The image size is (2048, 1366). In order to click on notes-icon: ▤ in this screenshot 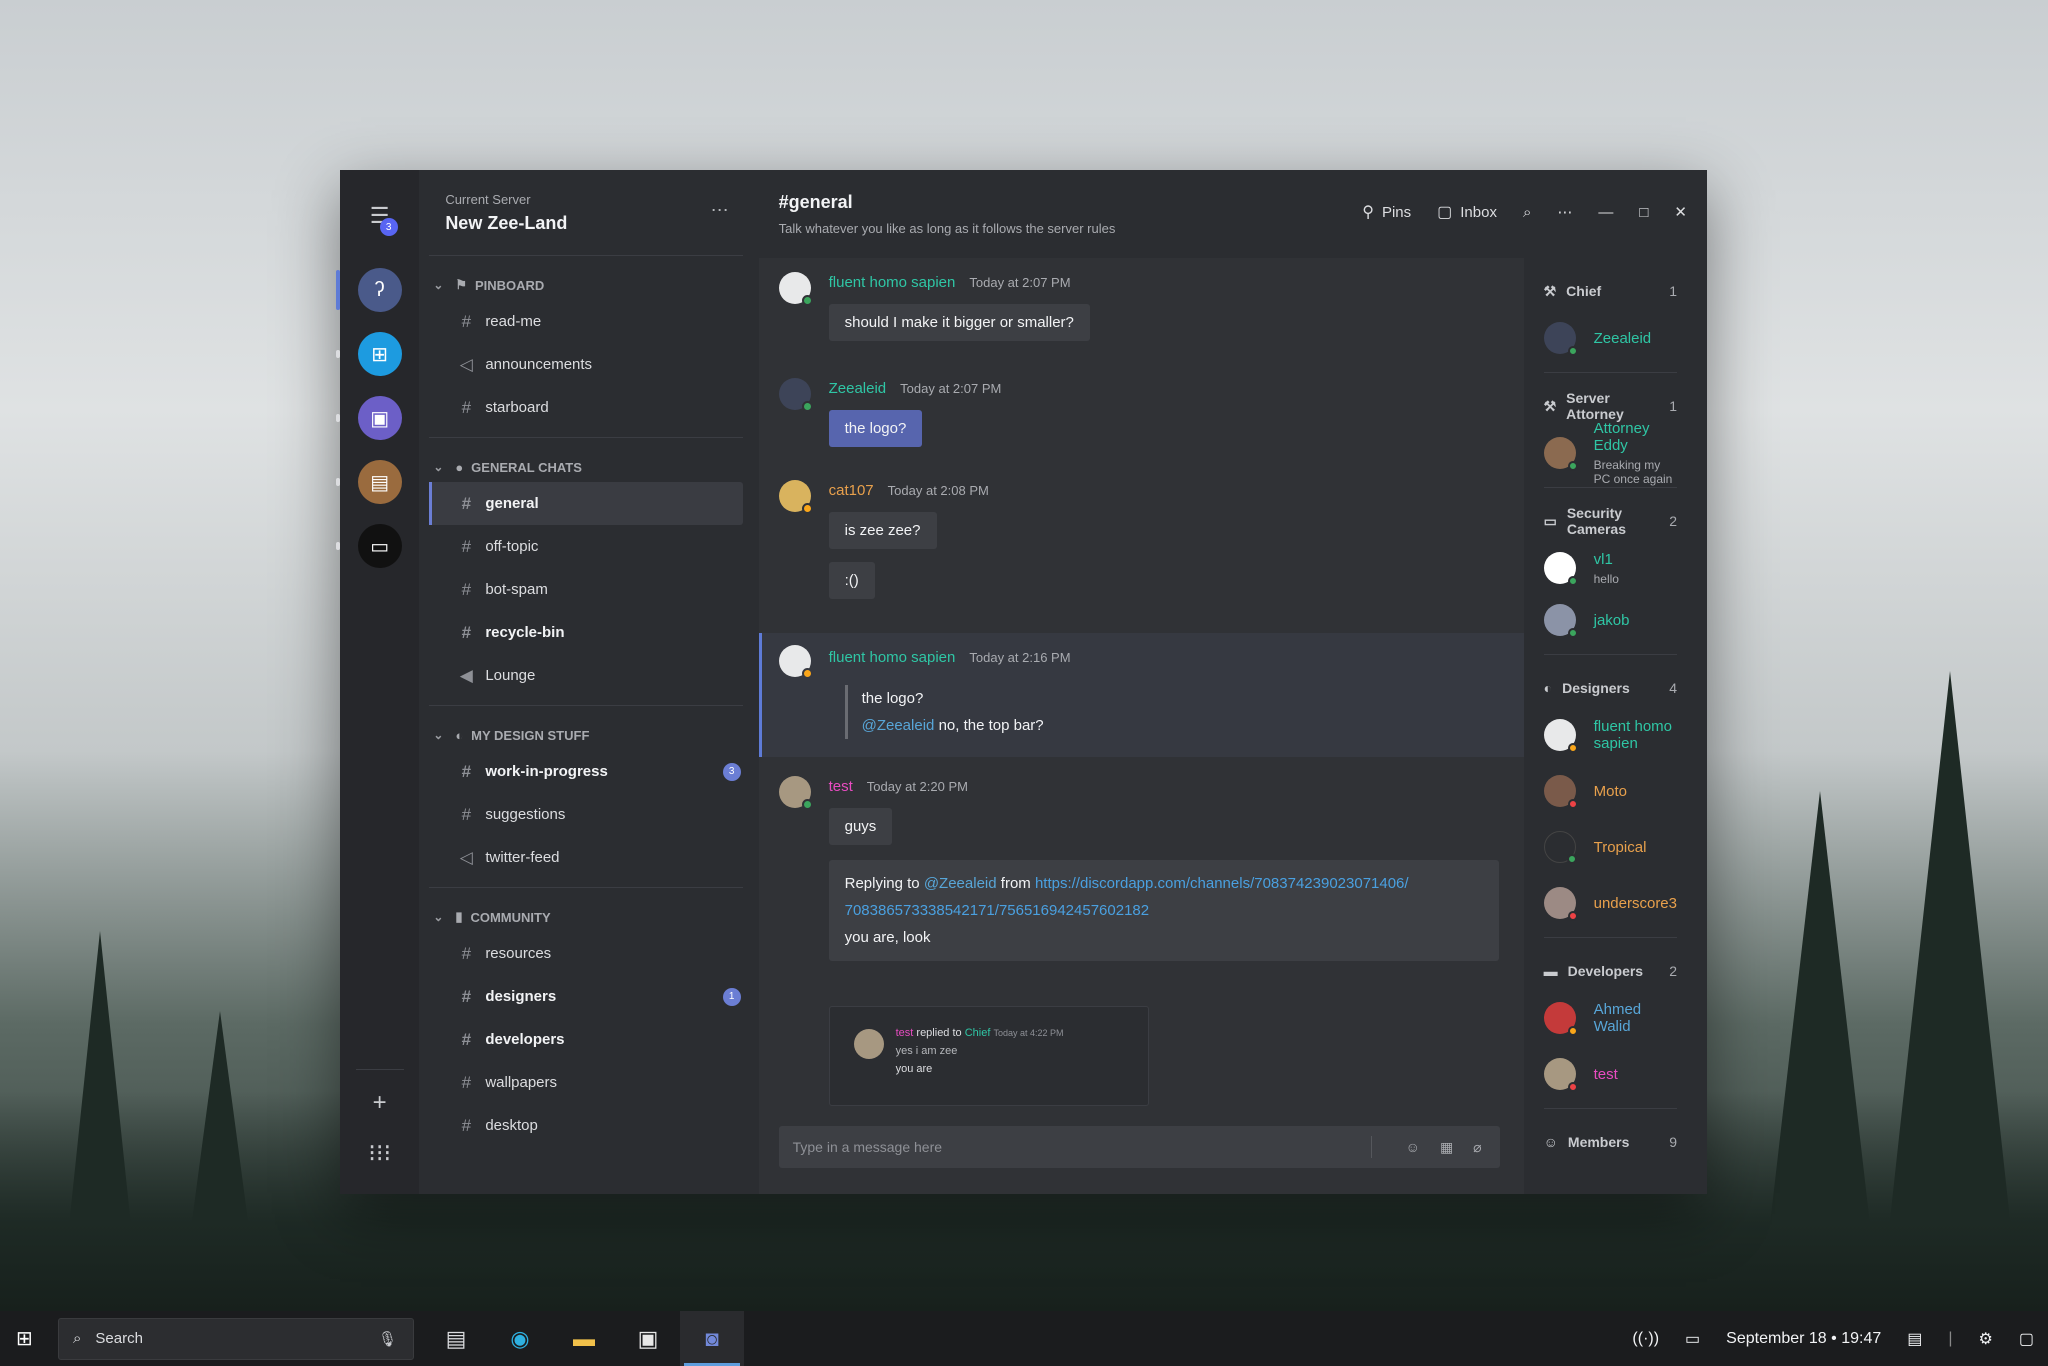, I will do `click(1914, 1339)`.